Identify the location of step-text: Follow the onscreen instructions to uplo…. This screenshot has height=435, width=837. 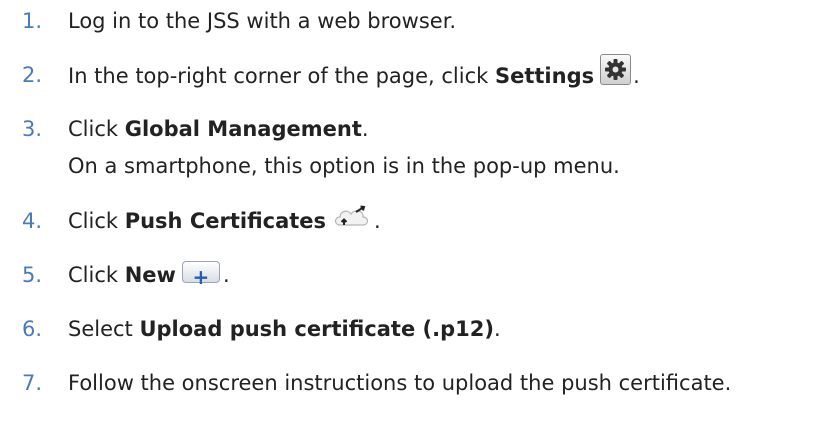
(400, 383).